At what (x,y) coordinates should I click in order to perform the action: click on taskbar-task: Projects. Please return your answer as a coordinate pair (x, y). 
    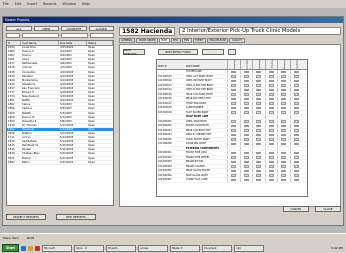
    Looking at the image, I should click on (121, 248).